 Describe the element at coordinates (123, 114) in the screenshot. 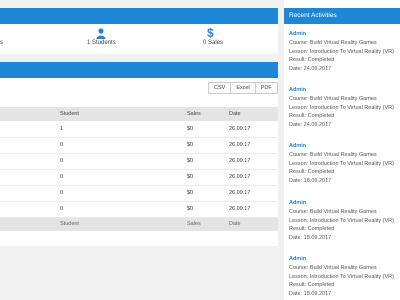

I see `col-header-student: Student` at that location.